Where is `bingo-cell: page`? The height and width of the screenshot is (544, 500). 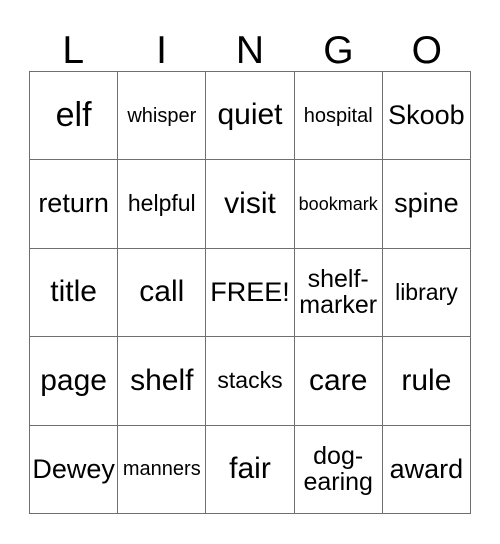 bingo-cell: page is located at coordinates (74, 381).